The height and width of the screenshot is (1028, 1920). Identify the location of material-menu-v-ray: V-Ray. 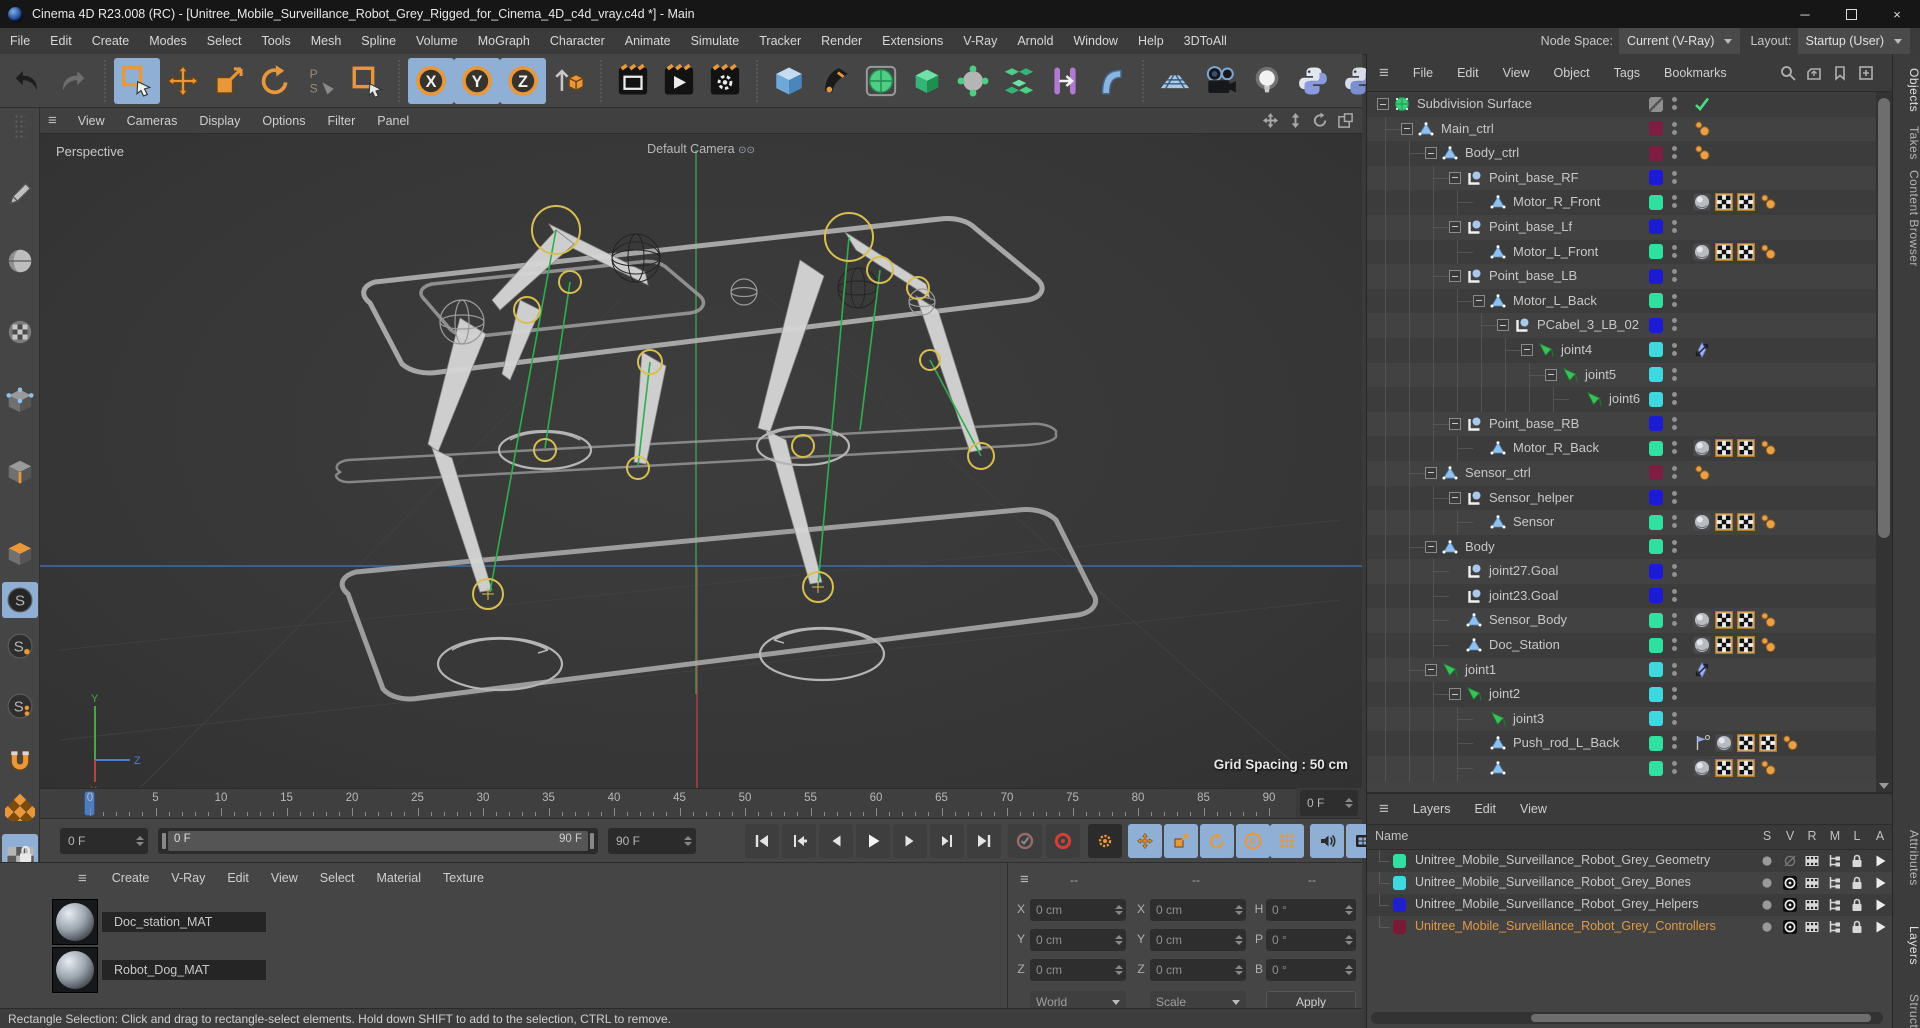
(188, 878).